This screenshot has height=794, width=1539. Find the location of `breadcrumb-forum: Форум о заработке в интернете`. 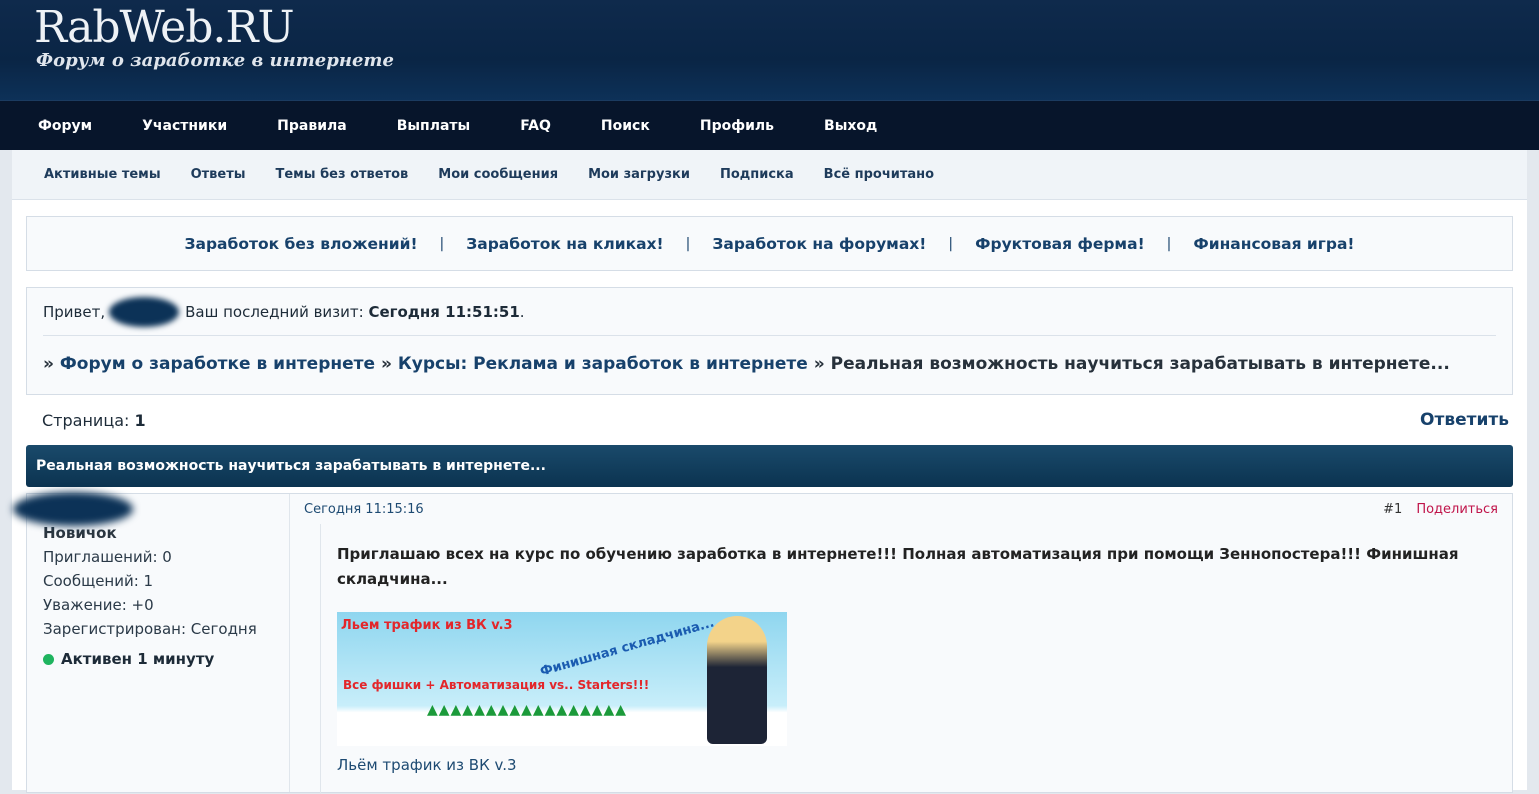

breadcrumb-forum: Форум о заработке в интернете is located at coordinates (217, 364).